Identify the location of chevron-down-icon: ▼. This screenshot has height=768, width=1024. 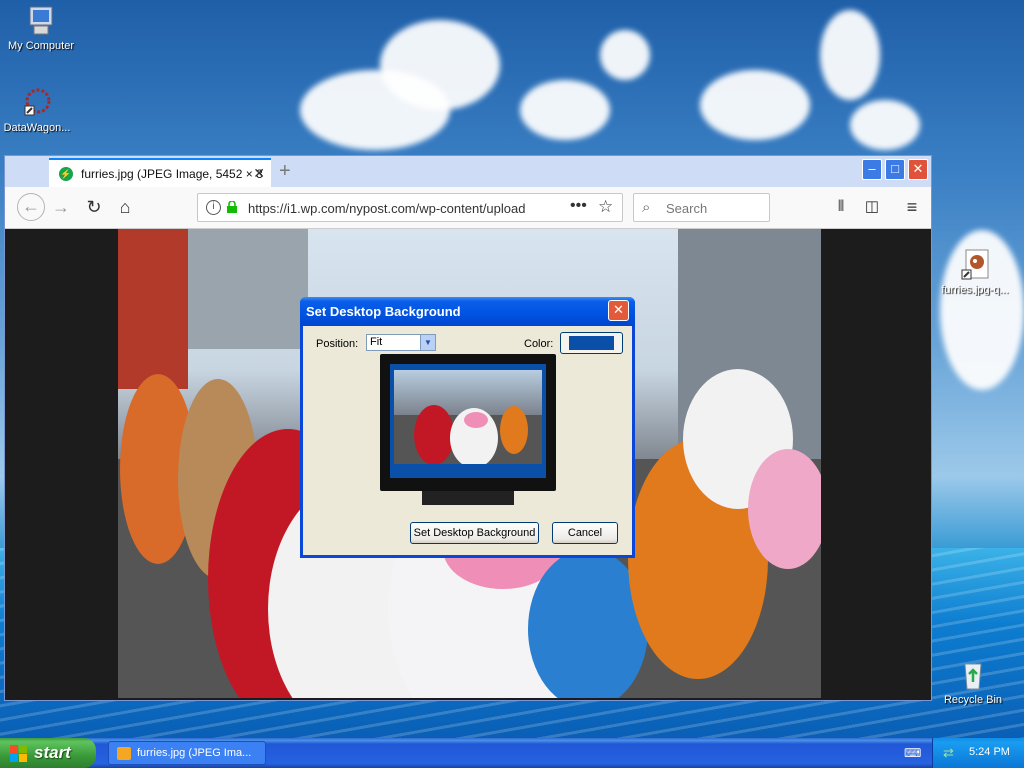
(427, 342).